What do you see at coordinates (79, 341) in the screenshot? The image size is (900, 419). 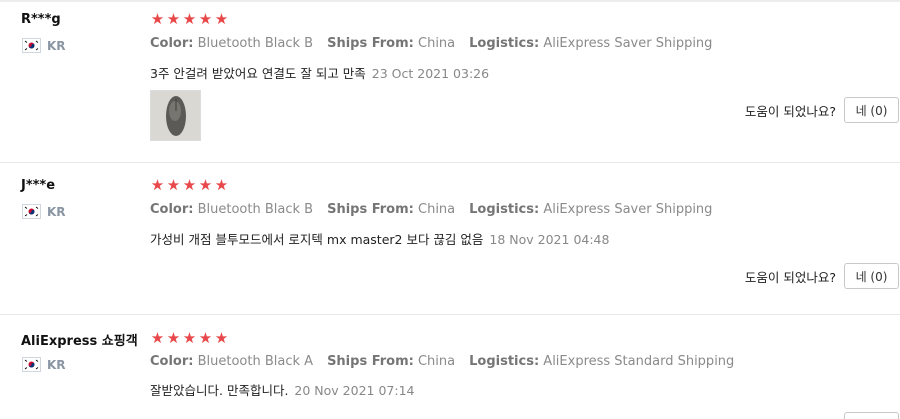 I see `reviewer-name: AliExpress 쇼핑객` at bounding box center [79, 341].